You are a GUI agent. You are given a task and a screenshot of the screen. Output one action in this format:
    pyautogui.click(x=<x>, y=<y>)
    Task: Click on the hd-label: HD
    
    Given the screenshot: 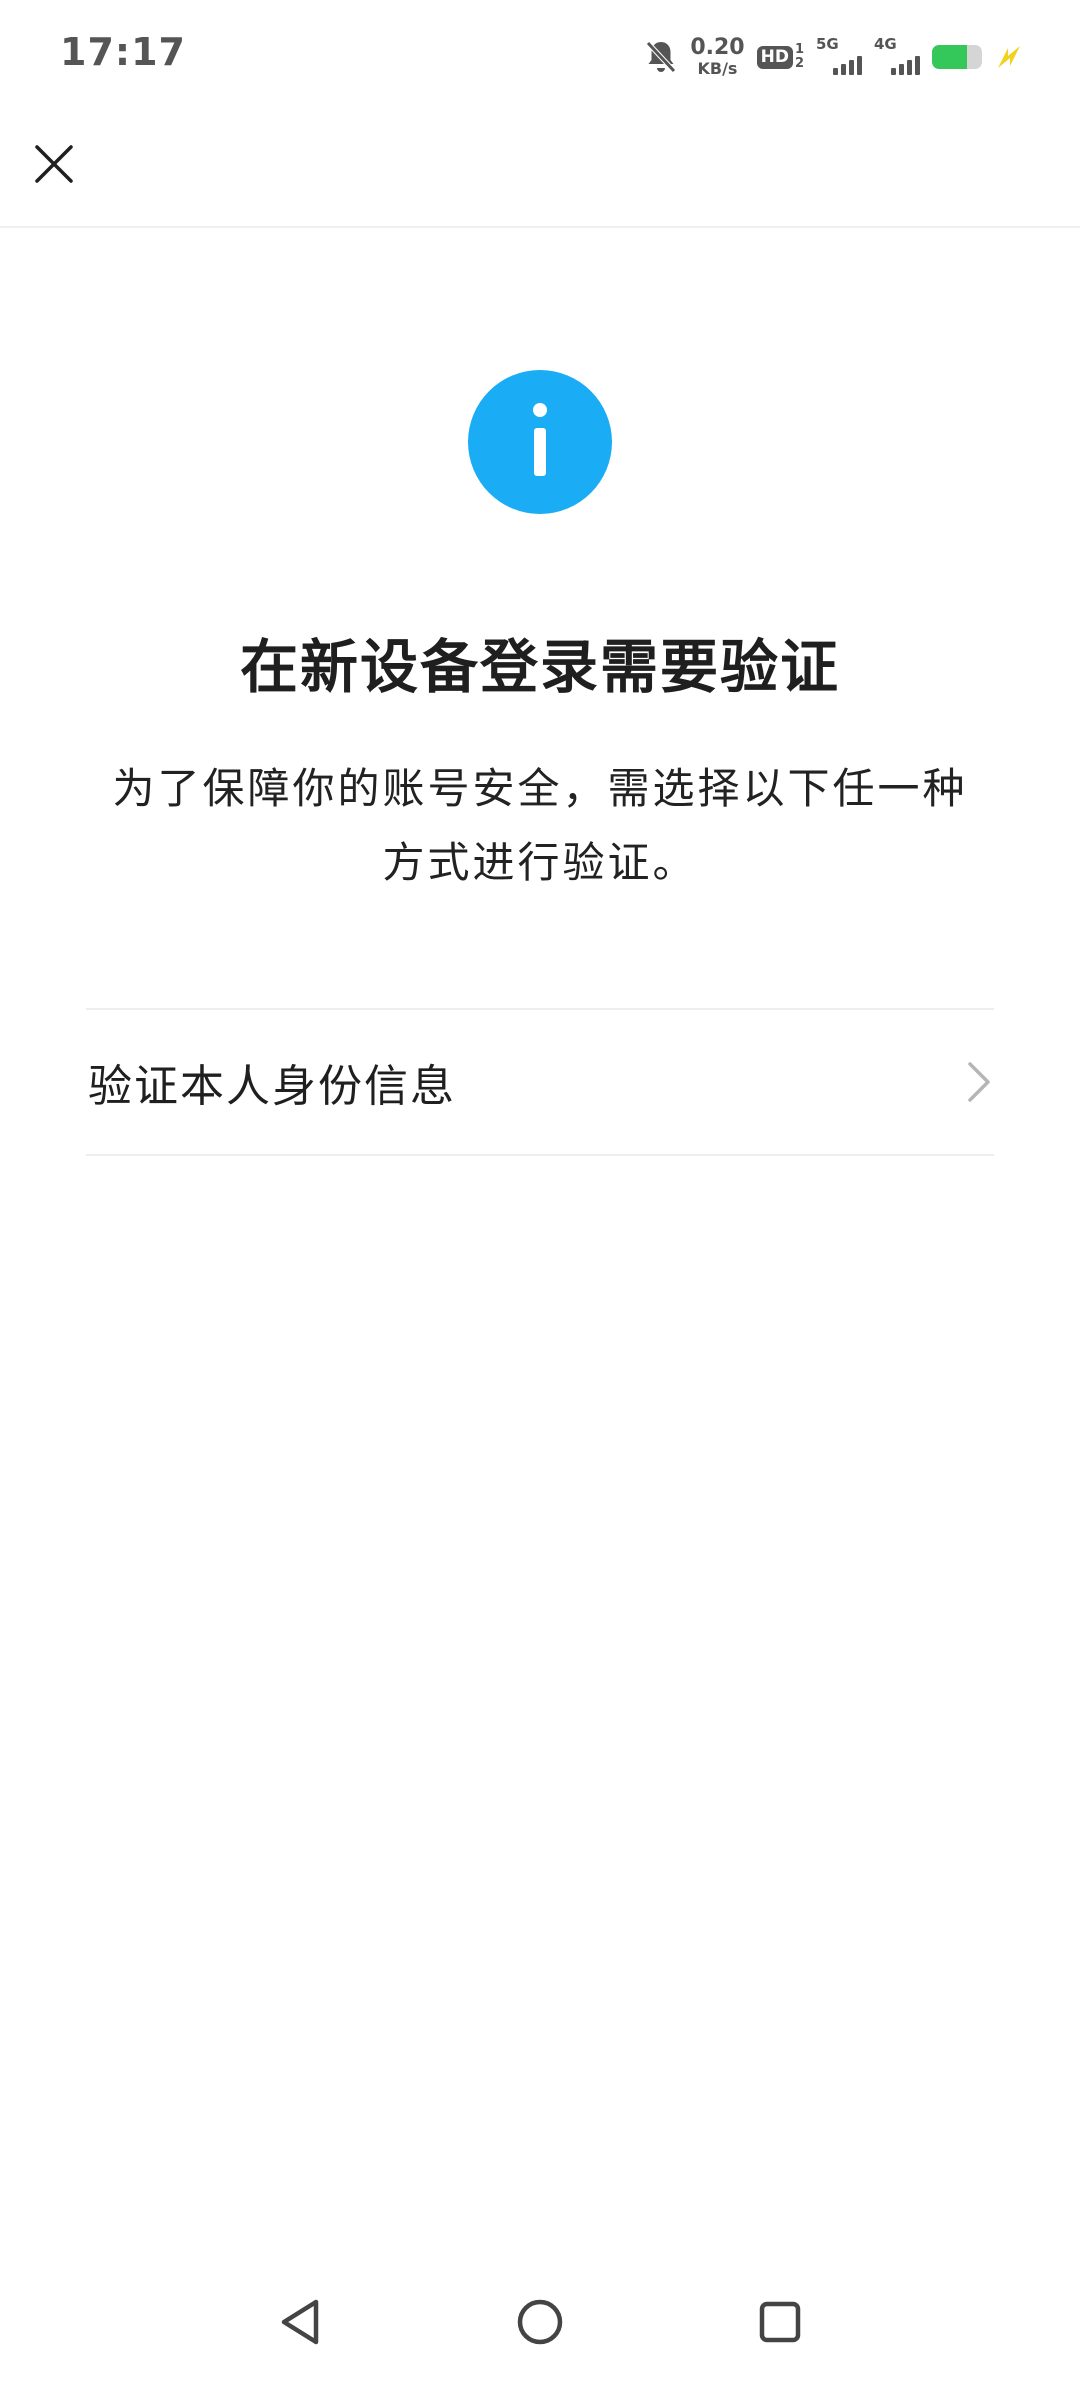 What is the action you would take?
    pyautogui.click(x=774, y=57)
    